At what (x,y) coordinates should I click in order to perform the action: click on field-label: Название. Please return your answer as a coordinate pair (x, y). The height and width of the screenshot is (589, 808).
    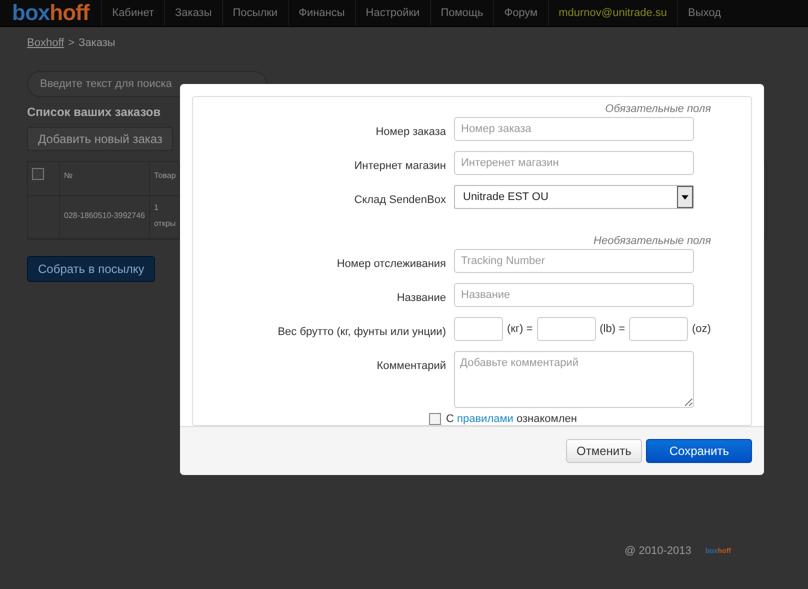
    Looking at the image, I should click on (421, 297).